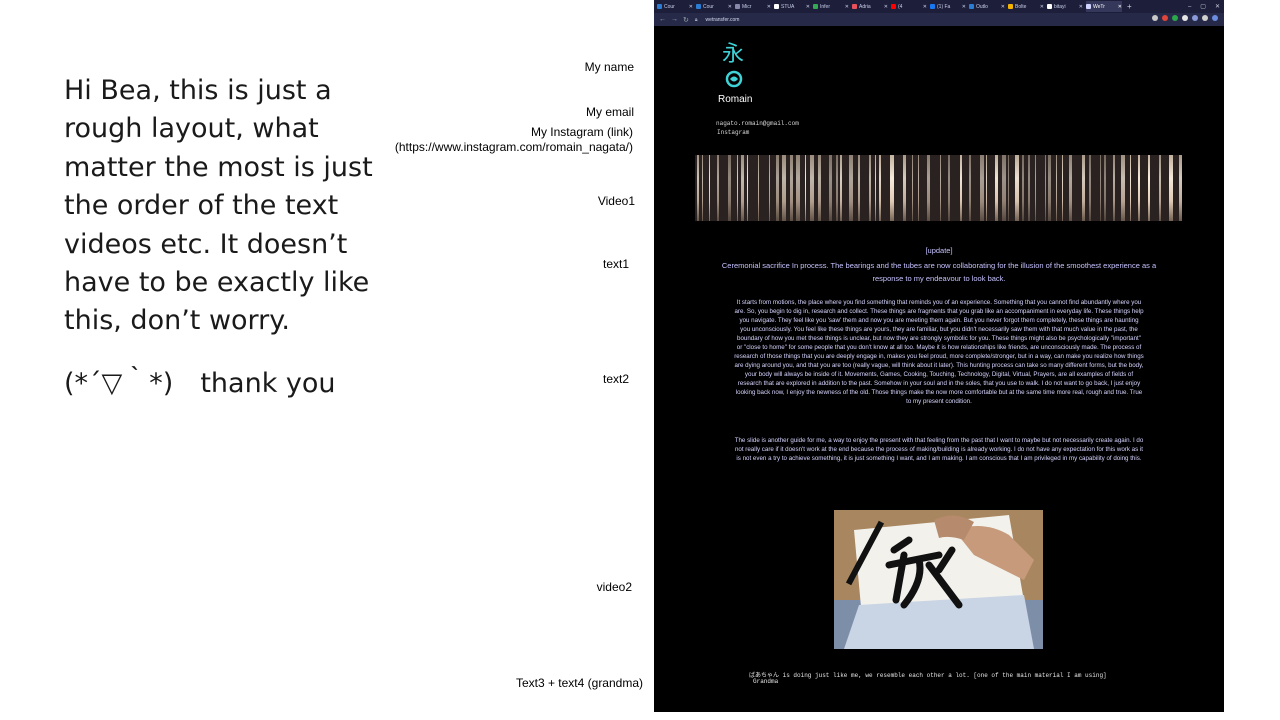  I want to click on instagram-link: Instagram, so click(733, 132).